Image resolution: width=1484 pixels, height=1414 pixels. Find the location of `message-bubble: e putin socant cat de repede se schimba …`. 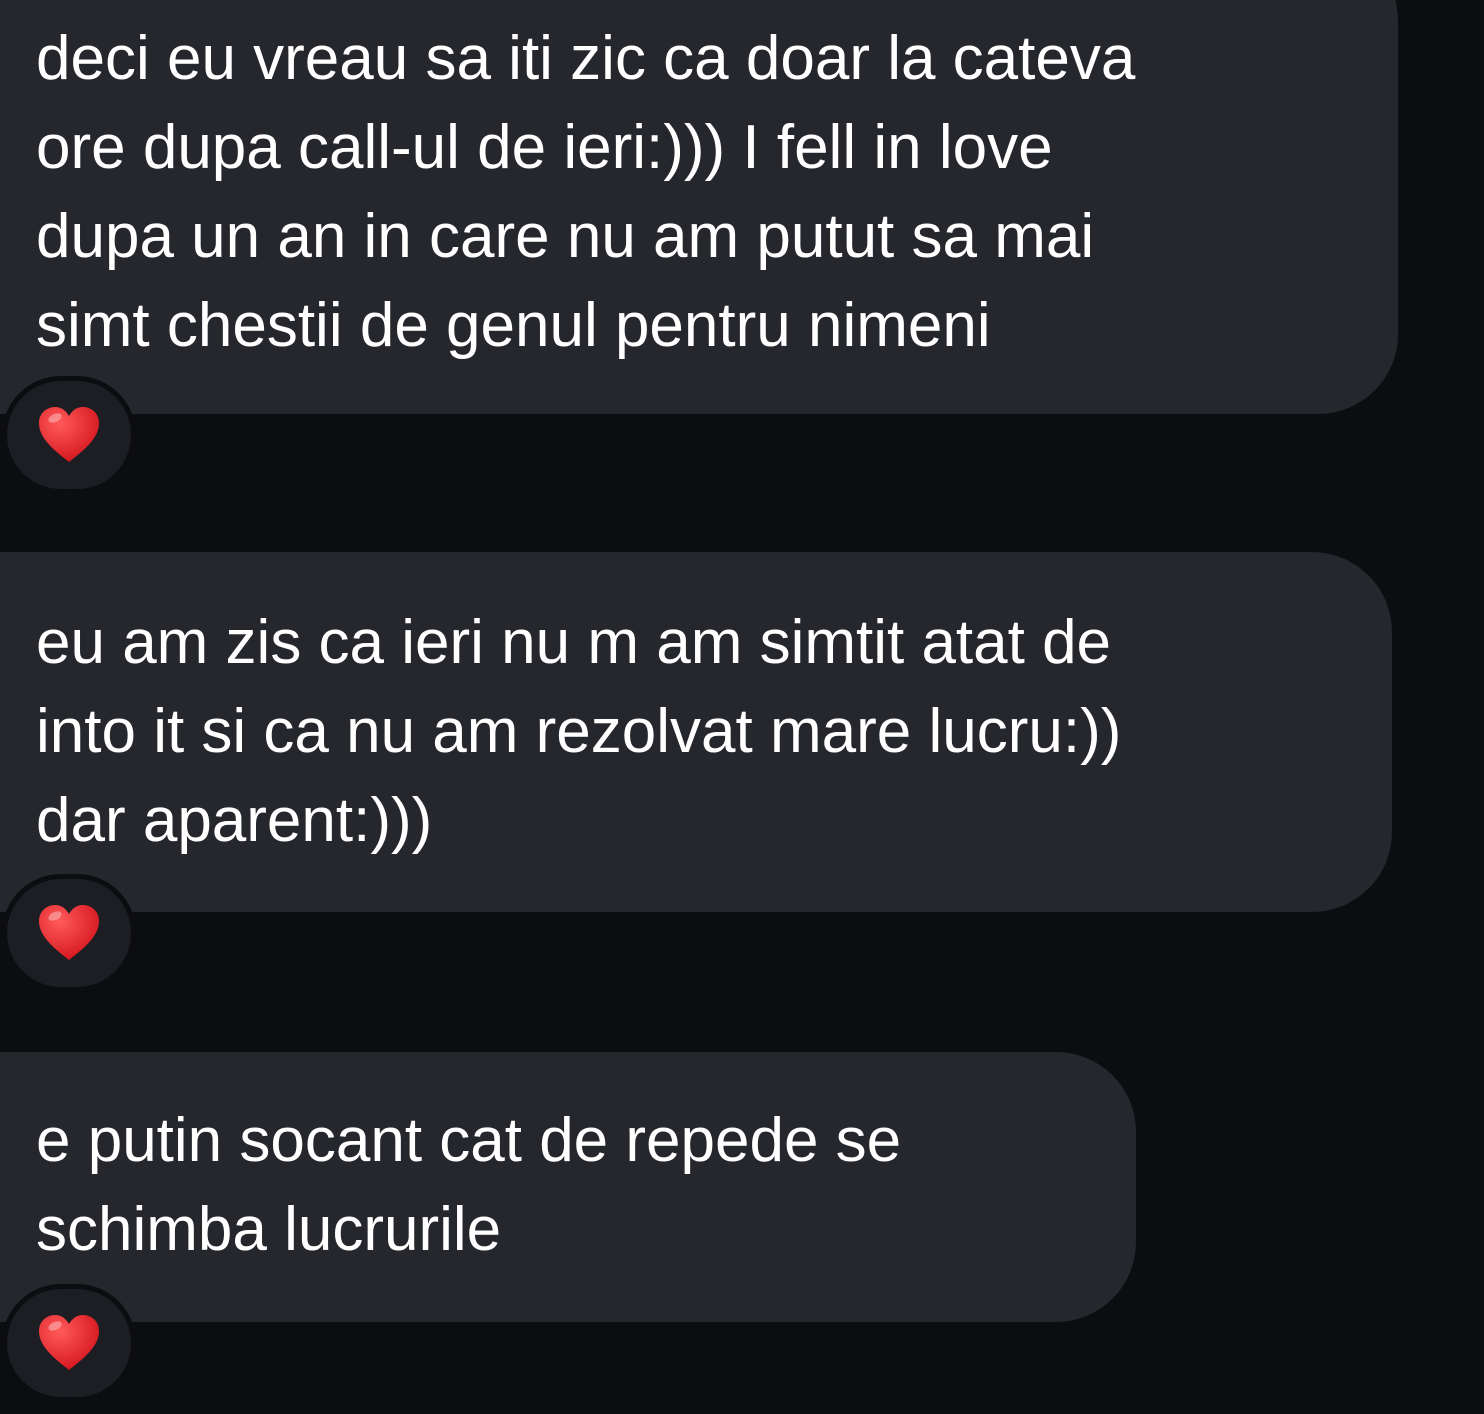

message-bubble: e putin socant cat de repede se schimba … is located at coordinates (568, 1187).